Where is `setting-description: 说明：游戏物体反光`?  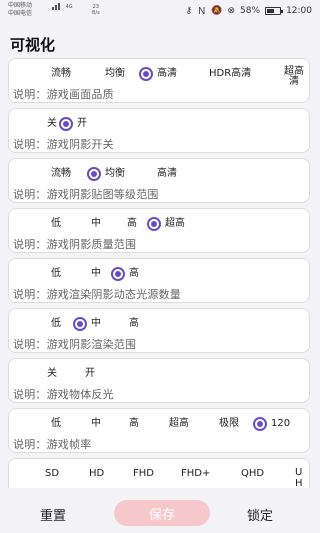
setting-description: 说明：游戏物体反光 is located at coordinates (63, 394).